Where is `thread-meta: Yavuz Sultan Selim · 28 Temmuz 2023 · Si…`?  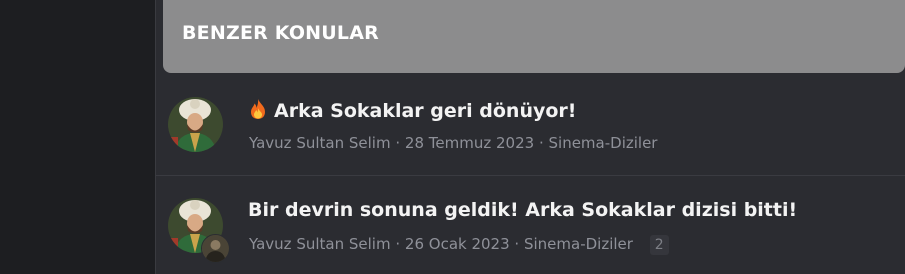
thread-meta: Yavuz Sultan Selim · 28 Temmuz 2023 · Si… is located at coordinates (453, 143).